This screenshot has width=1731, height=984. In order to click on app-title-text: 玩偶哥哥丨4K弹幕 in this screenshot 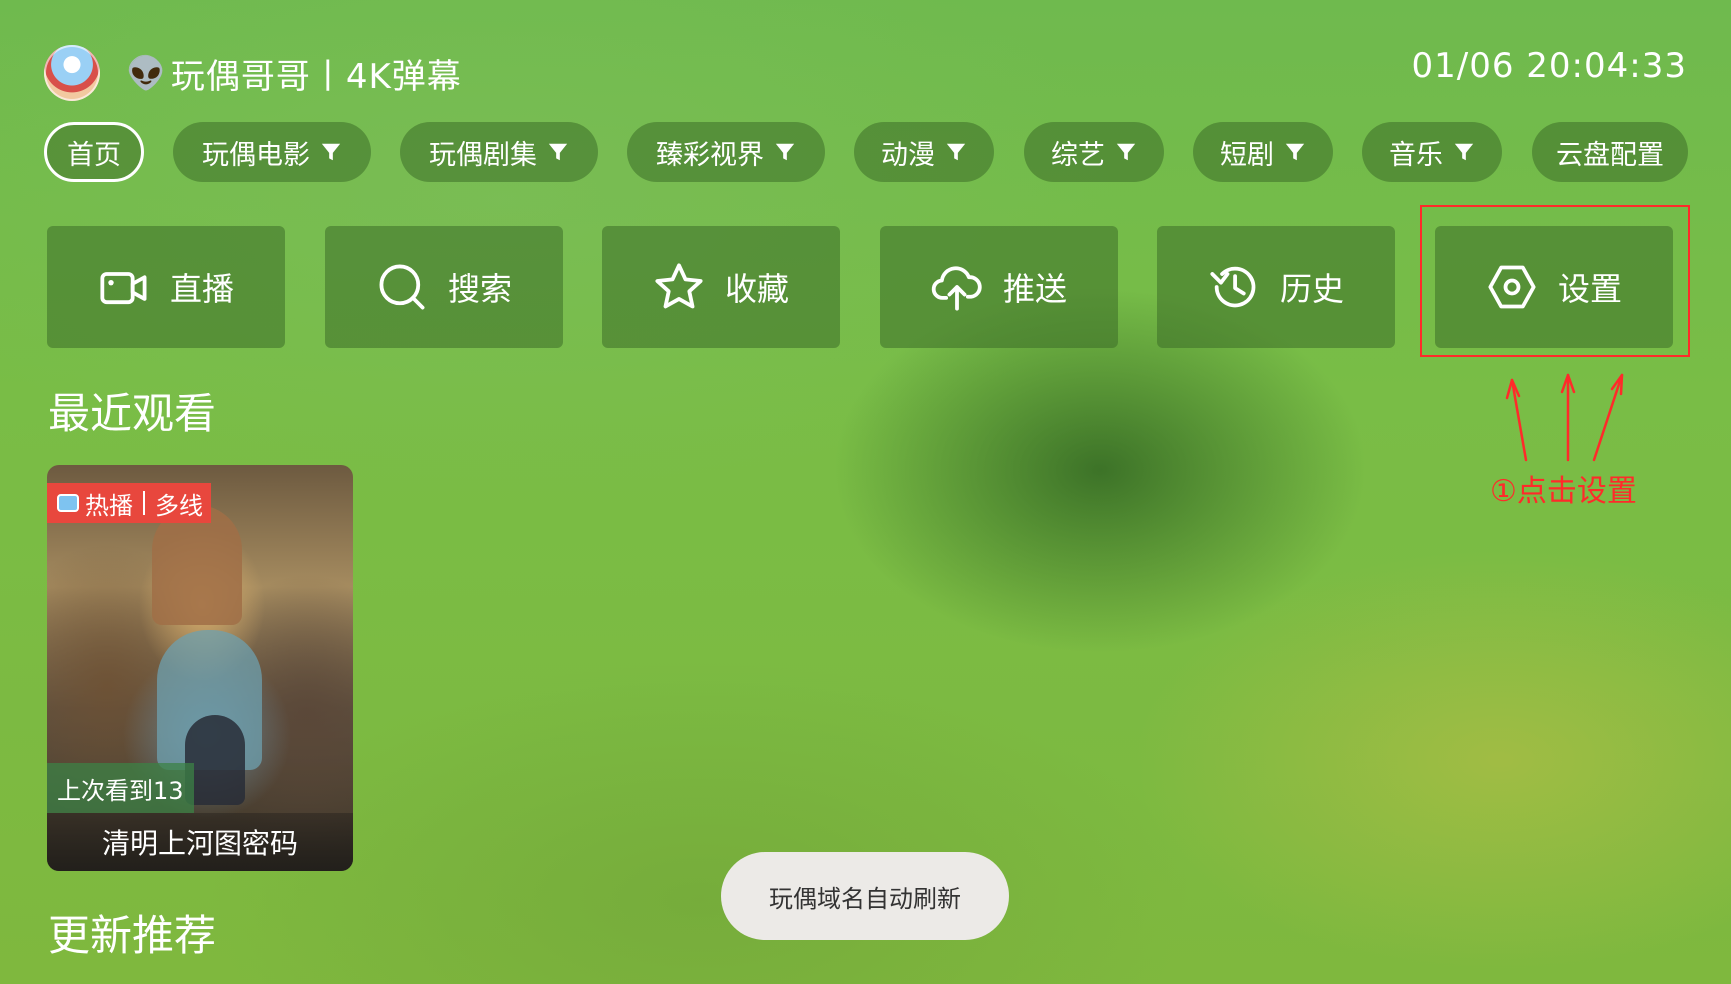, I will do `click(316, 76)`.